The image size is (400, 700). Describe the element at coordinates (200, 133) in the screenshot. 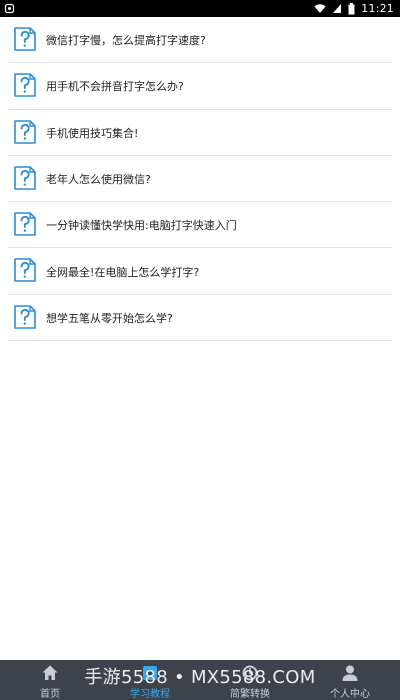

I see `list-item: 手机使用技巧集合!` at that location.